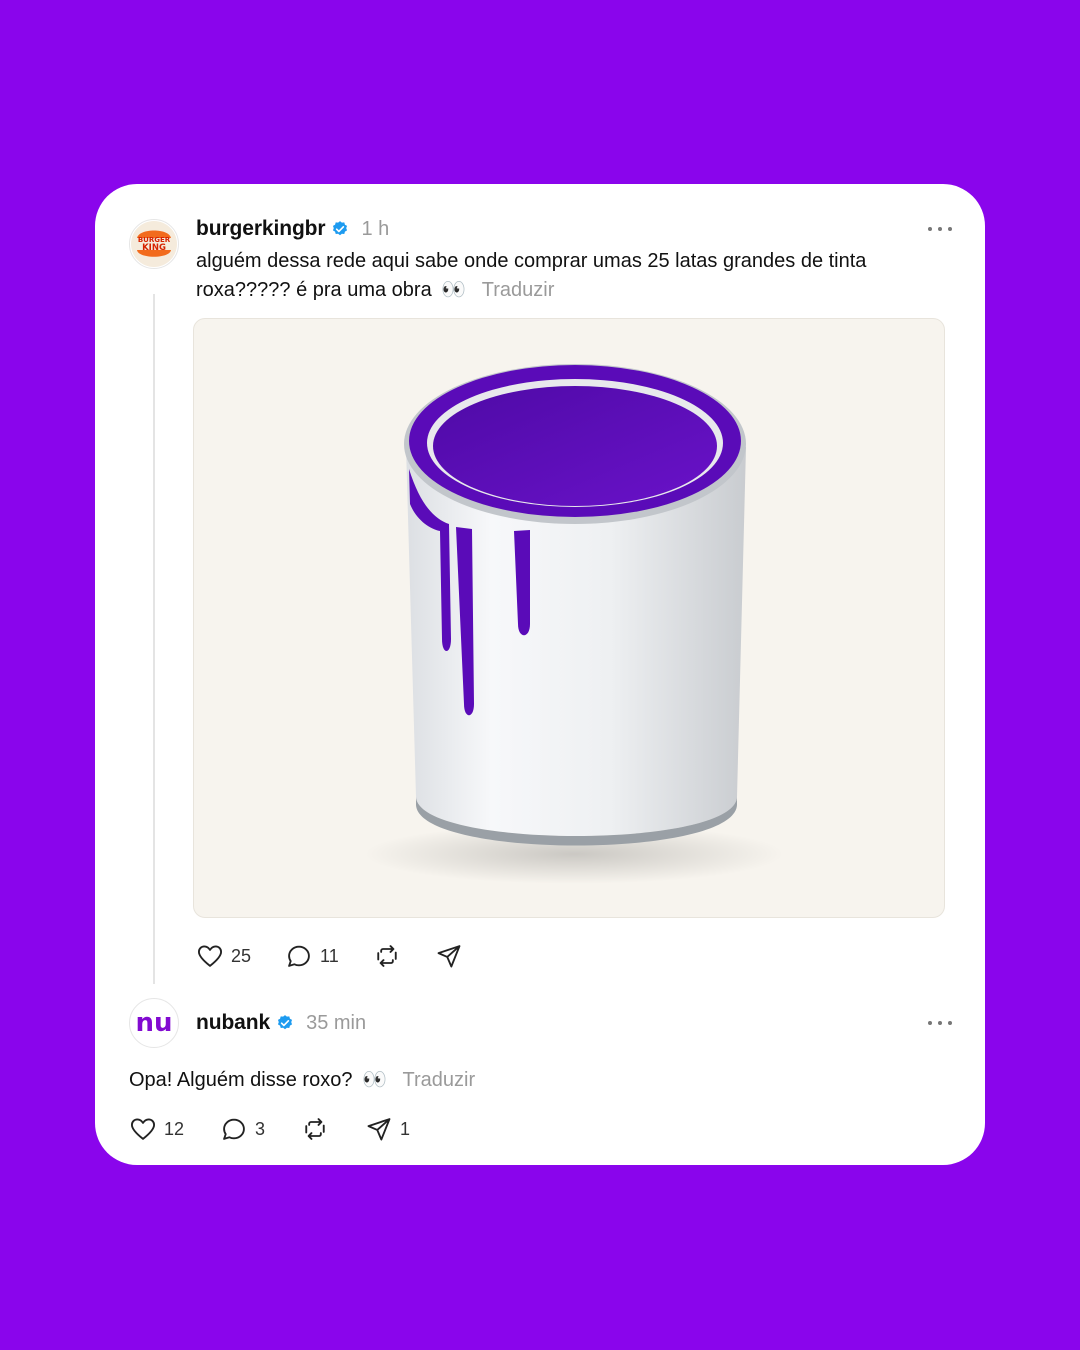  Describe the element at coordinates (336, 1022) in the screenshot. I see `post-time: 35 min` at that location.